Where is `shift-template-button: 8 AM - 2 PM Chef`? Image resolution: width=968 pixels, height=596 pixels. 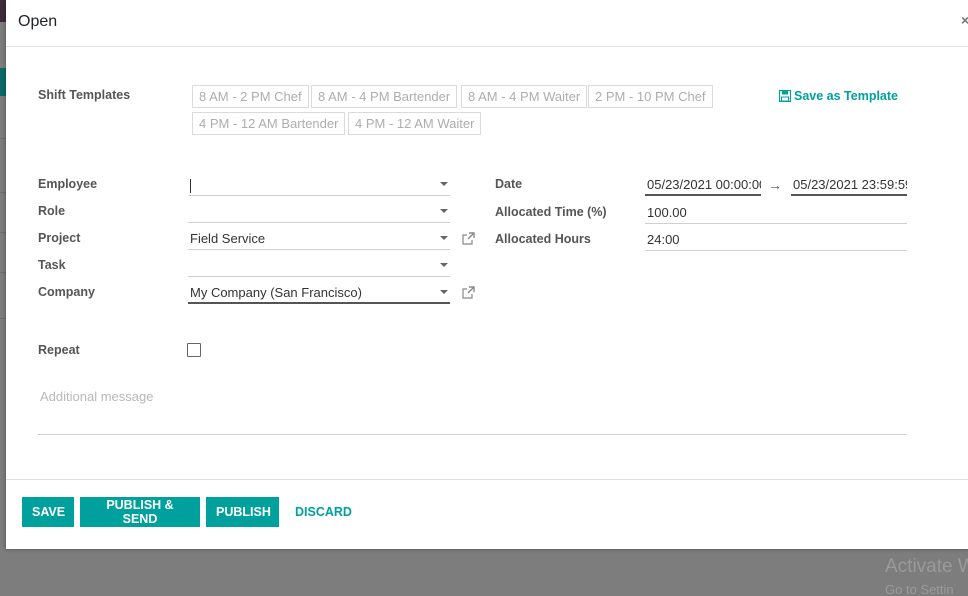
shift-template-button: 8 AM - 2 PM Chef is located at coordinates (250, 96).